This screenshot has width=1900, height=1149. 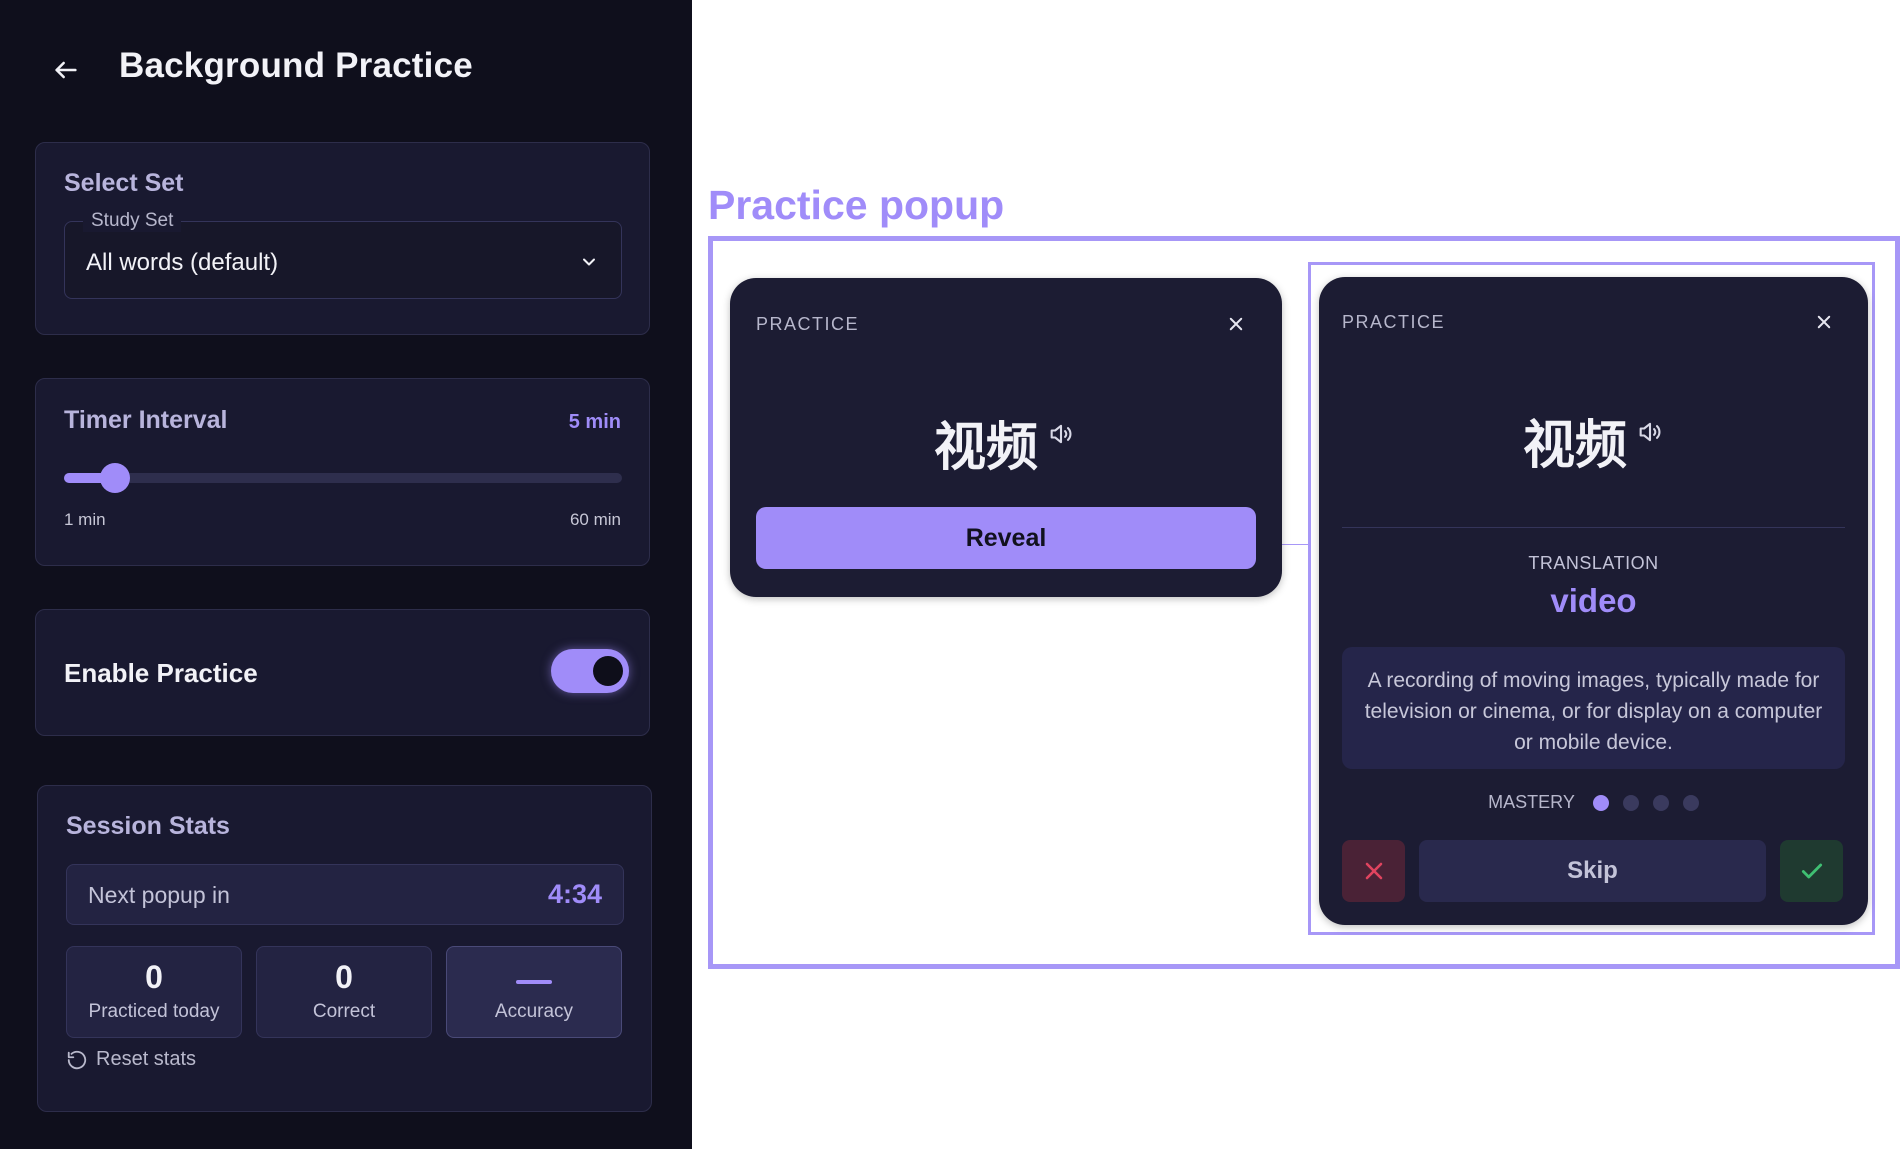 I want to click on stat-label: Practiced today, so click(x=154, y=1011).